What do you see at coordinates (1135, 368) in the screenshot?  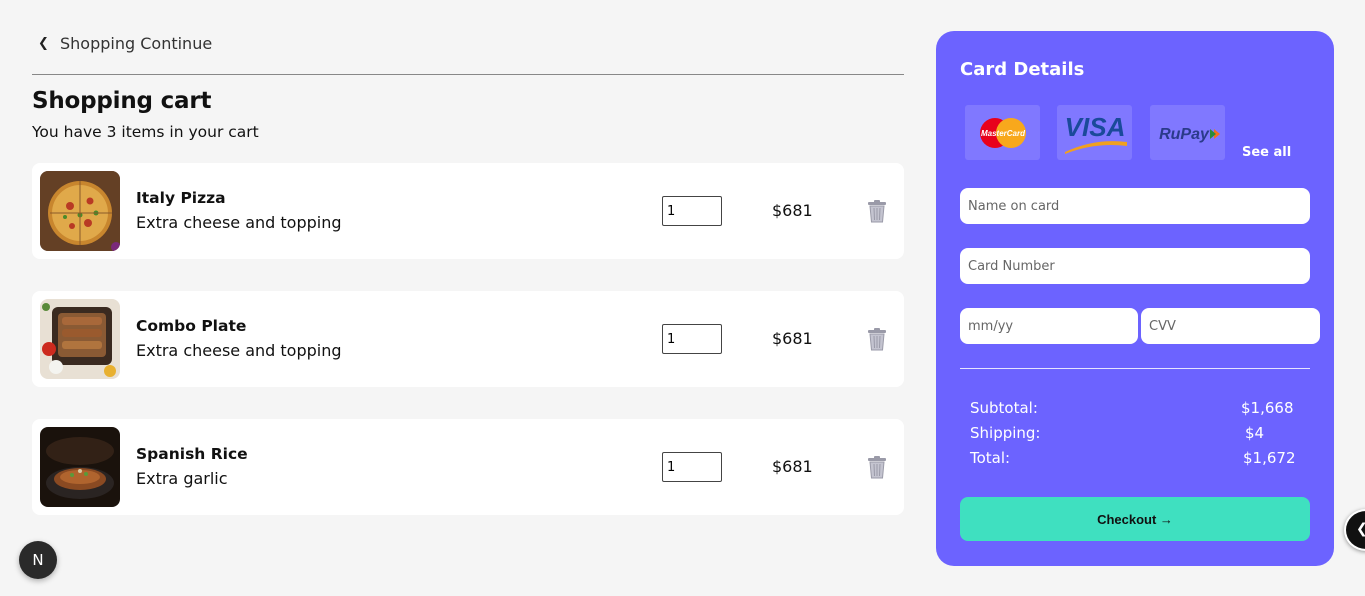 I see `summary-divider` at bounding box center [1135, 368].